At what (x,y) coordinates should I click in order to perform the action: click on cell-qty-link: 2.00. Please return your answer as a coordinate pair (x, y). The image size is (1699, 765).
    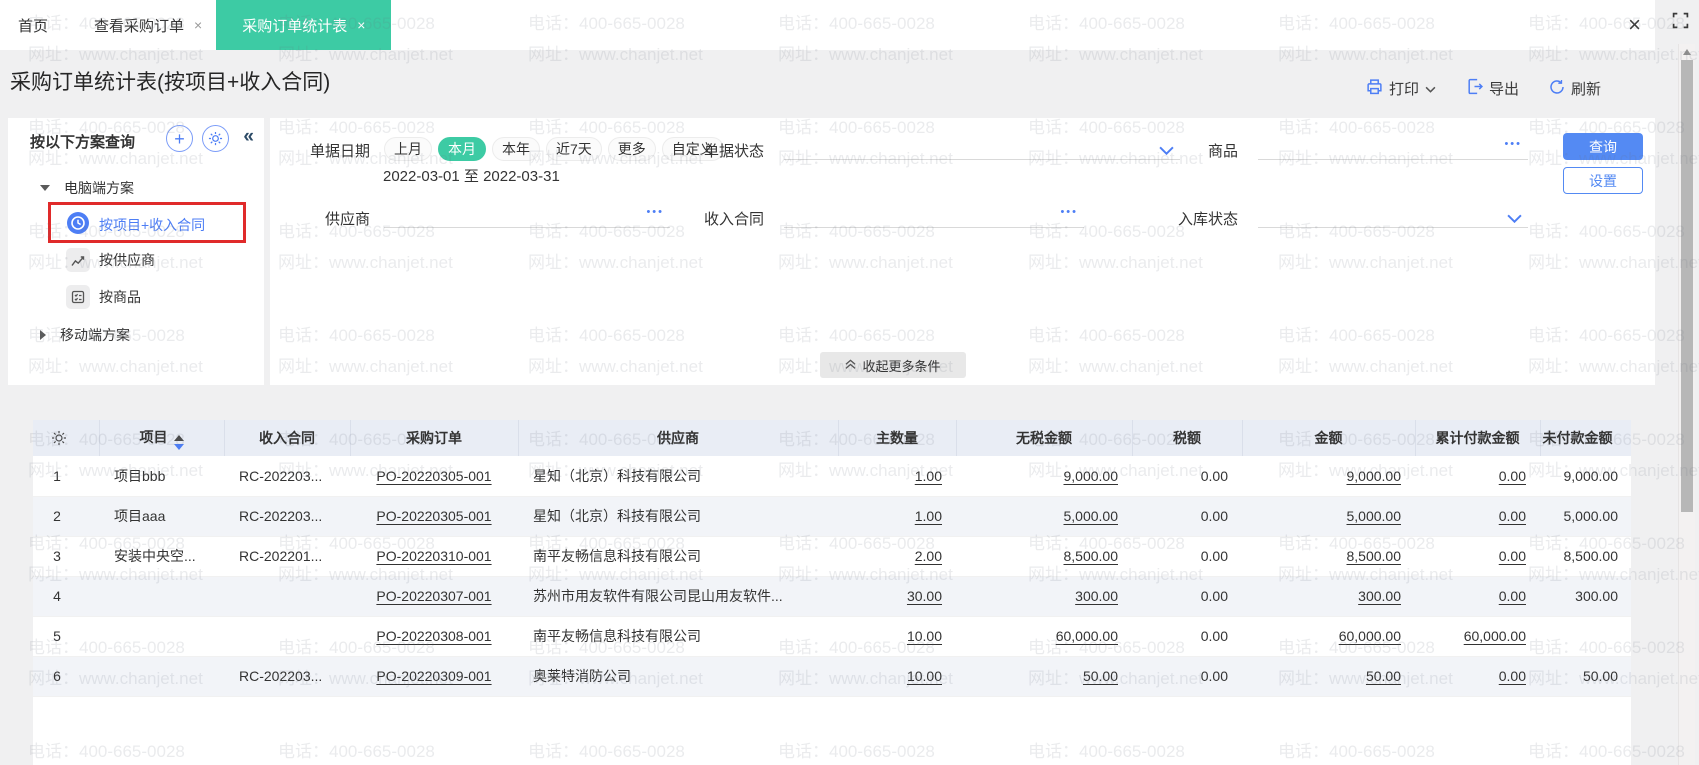
    Looking at the image, I should click on (897, 556).